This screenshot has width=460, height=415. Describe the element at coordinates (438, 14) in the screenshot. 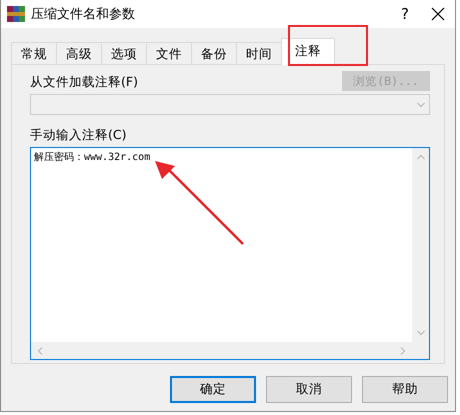

I see `close-icon` at that location.